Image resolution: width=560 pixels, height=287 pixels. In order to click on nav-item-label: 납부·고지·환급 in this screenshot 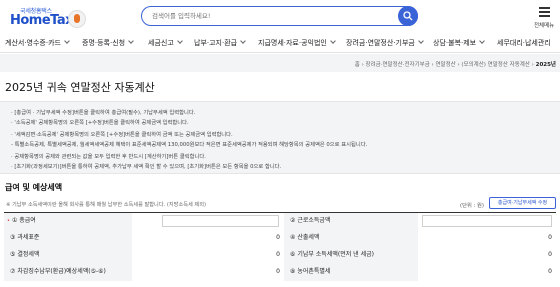, I will do `click(216, 43)`.